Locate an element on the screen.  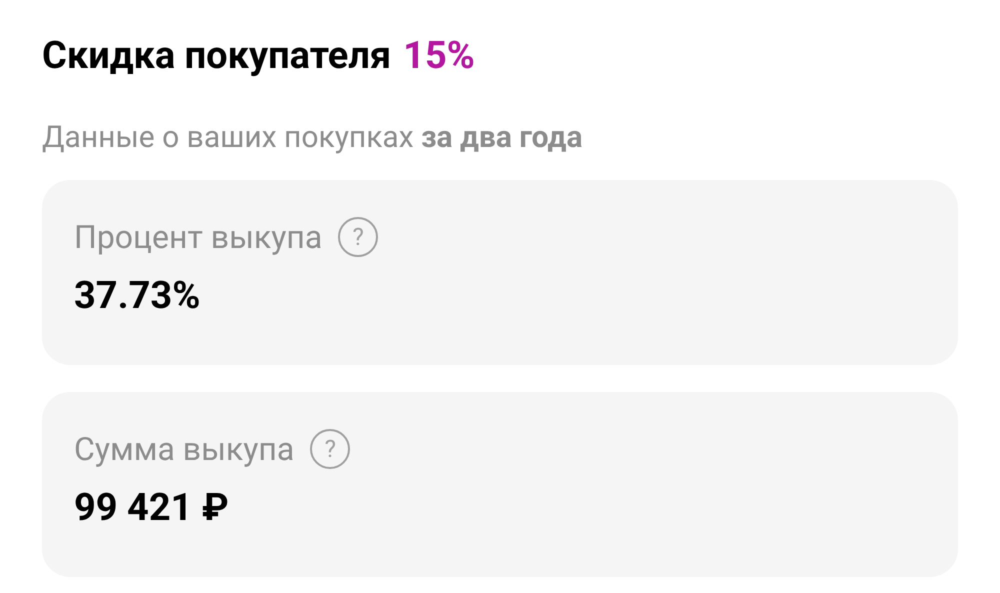
stat-value: 37.73% is located at coordinates (138, 296).